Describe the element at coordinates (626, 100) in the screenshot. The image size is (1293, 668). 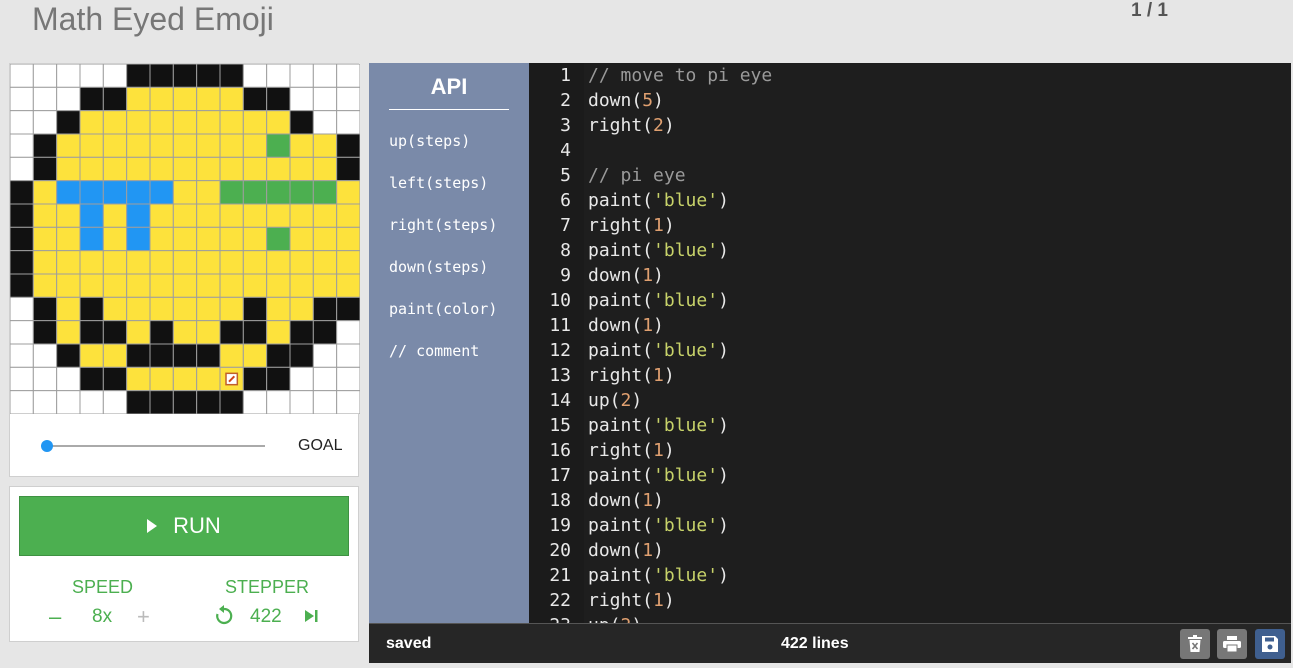
I see `code-line: down(5)` at that location.